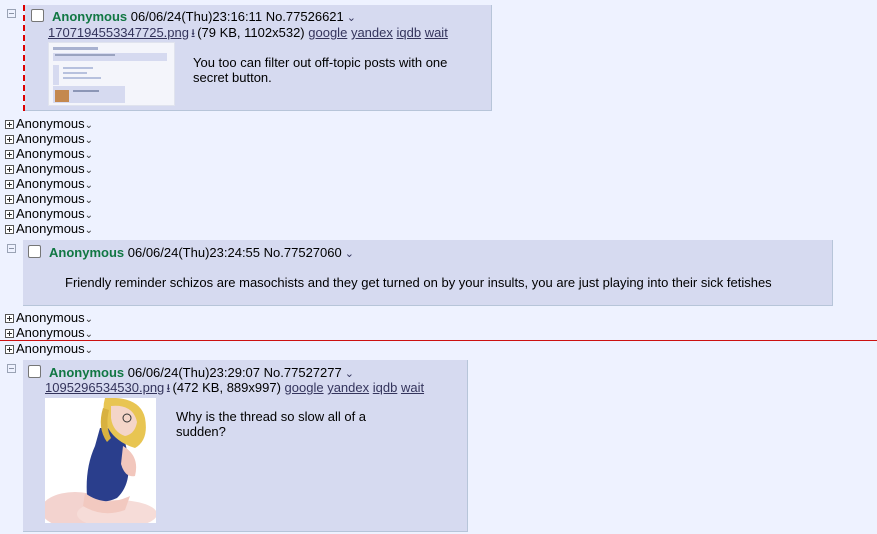 The width and height of the screenshot is (877, 534). What do you see at coordinates (194, 372) in the screenshot?
I see `post-datetime: 06/06/24(Thu)23:29:07` at bounding box center [194, 372].